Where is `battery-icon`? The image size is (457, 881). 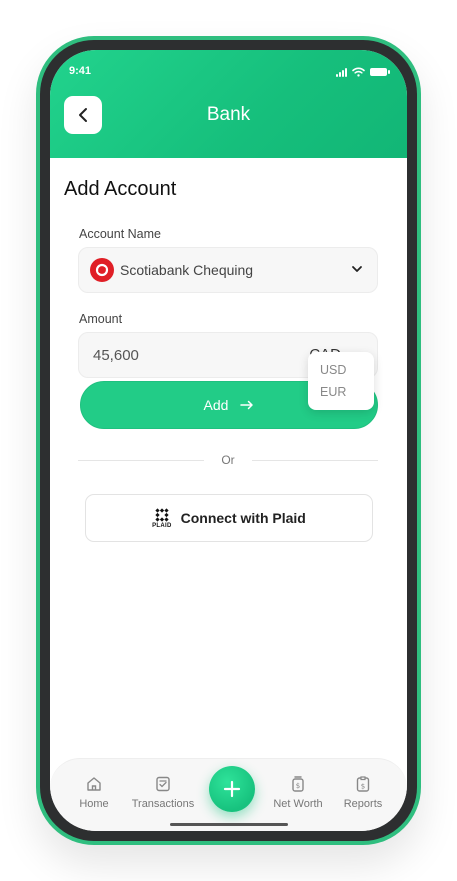
battery-icon is located at coordinates (380, 72).